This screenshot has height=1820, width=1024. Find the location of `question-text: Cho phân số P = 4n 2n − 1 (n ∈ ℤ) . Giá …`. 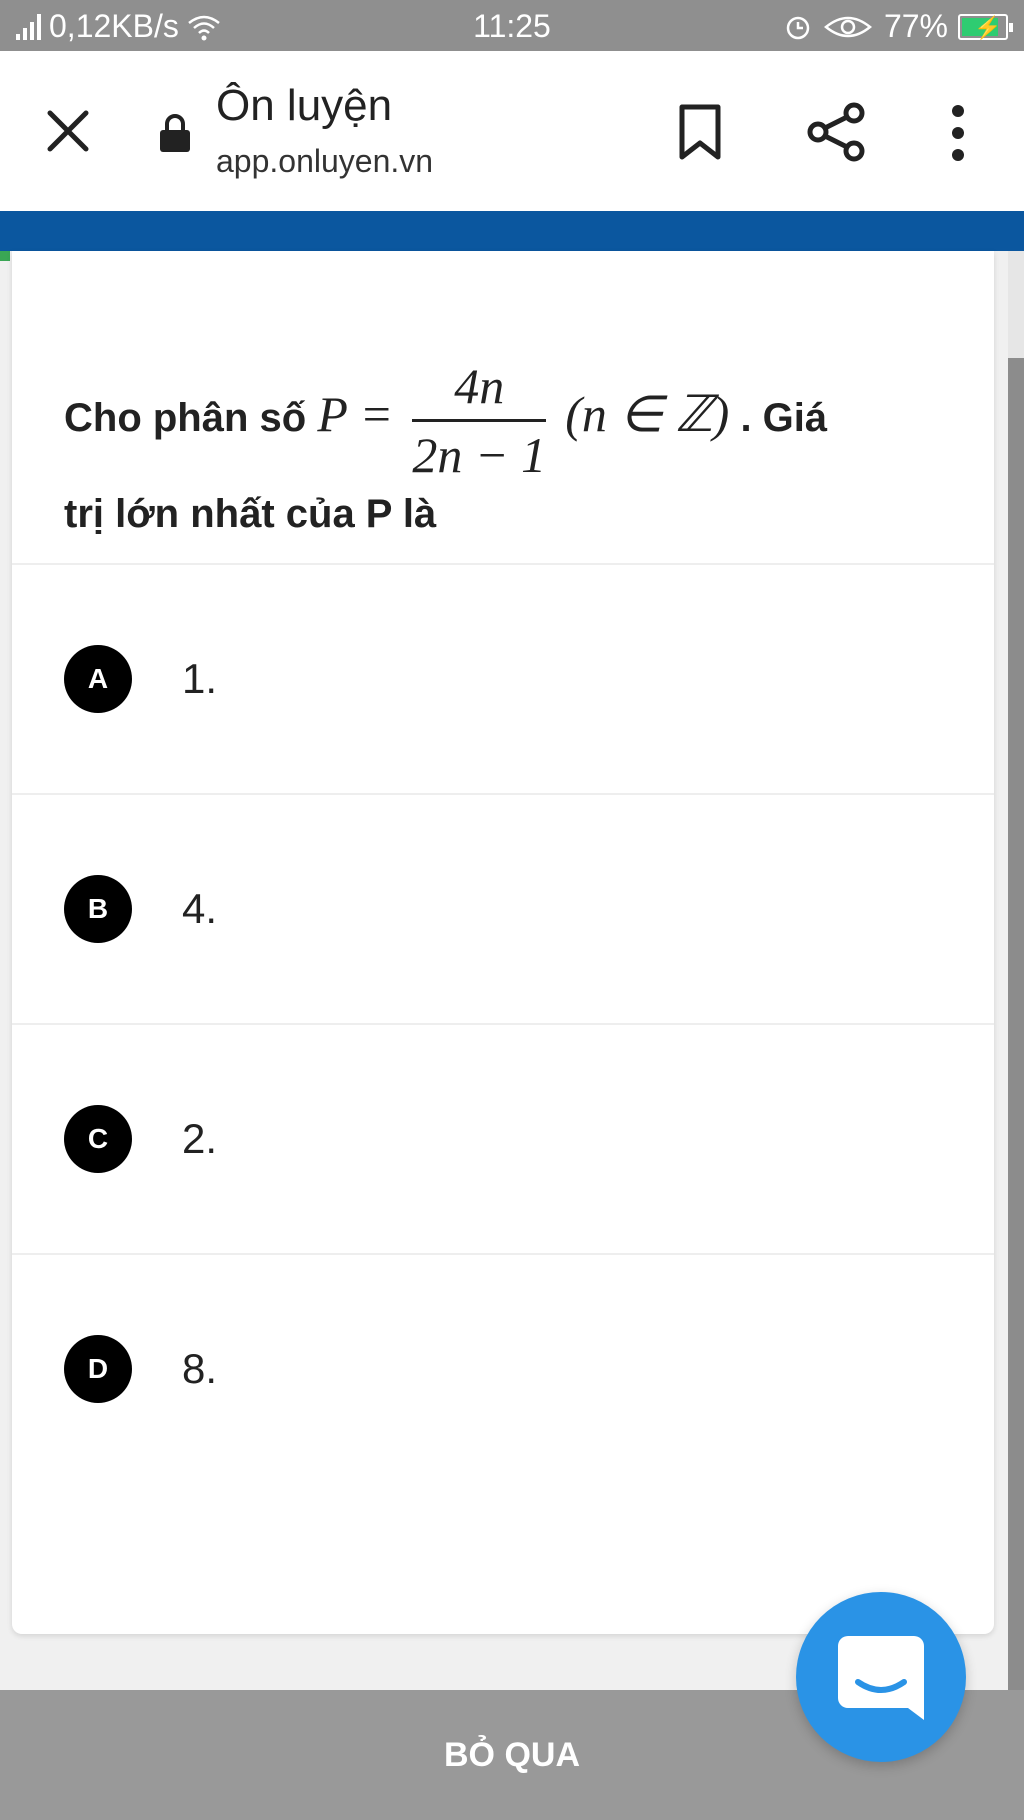

question-text: Cho phân số P = 4n 2n − 1 (n ∈ ℤ) . Giá … is located at coordinates (514, 452).